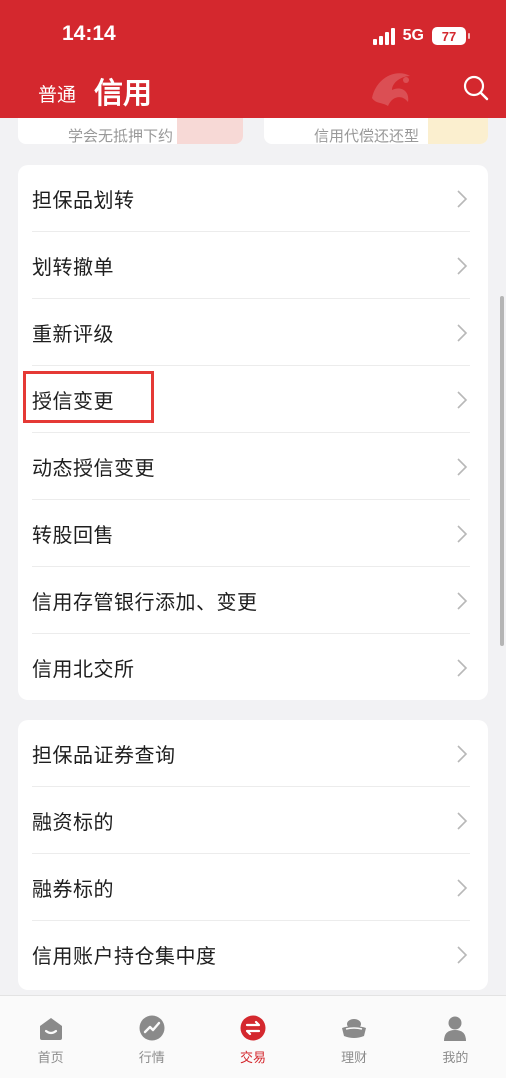  Describe the element at coordinates (83, 669) in the screenshot. I see `menu-item-label: 信用北交所` at that location.